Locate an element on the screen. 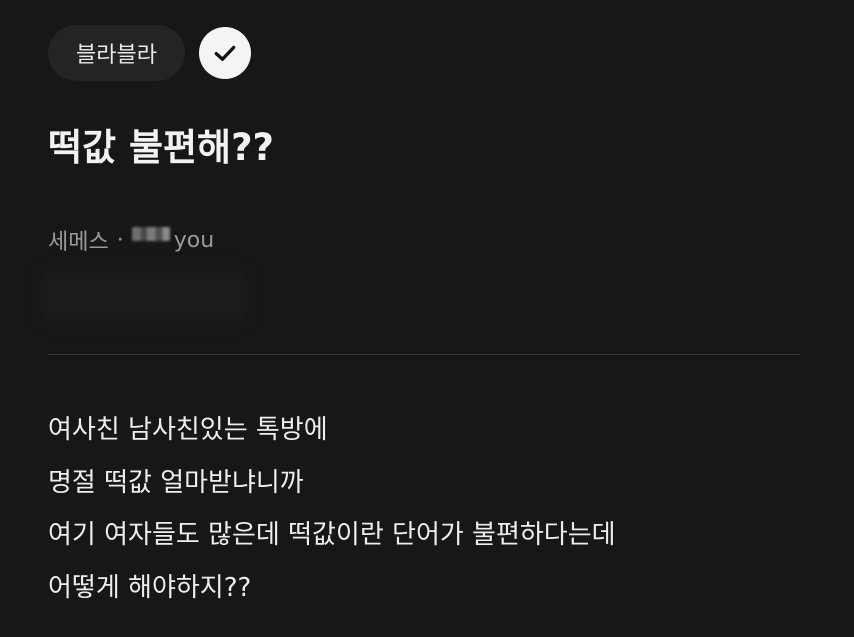 Image resolution: width=854 pixels, height=637 pixels. post-body-line: 여기 여자들도 많은데 떡값이란 단어가 불편하다는데 is located at coordinates (332, 535).